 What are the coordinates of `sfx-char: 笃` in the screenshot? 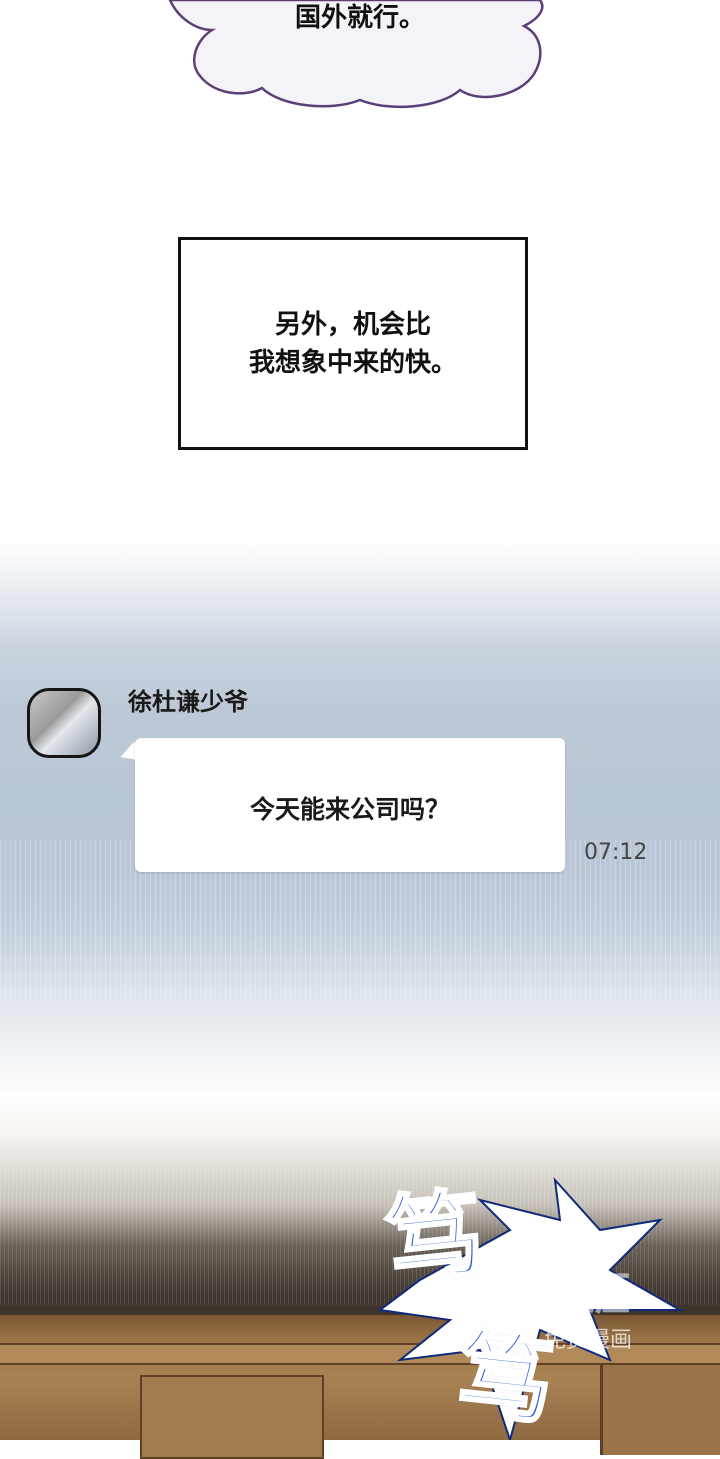 It's located at (435, 1238).